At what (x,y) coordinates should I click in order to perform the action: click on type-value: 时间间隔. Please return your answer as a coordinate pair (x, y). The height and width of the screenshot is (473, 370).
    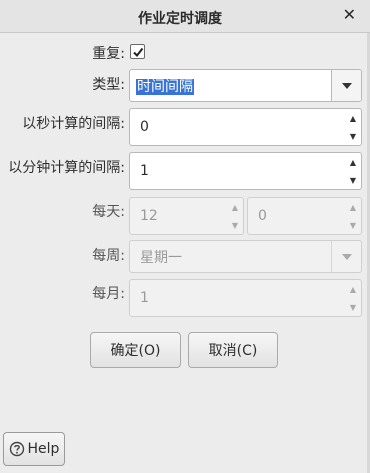
    Looking at the image, I should click on (165, 86).